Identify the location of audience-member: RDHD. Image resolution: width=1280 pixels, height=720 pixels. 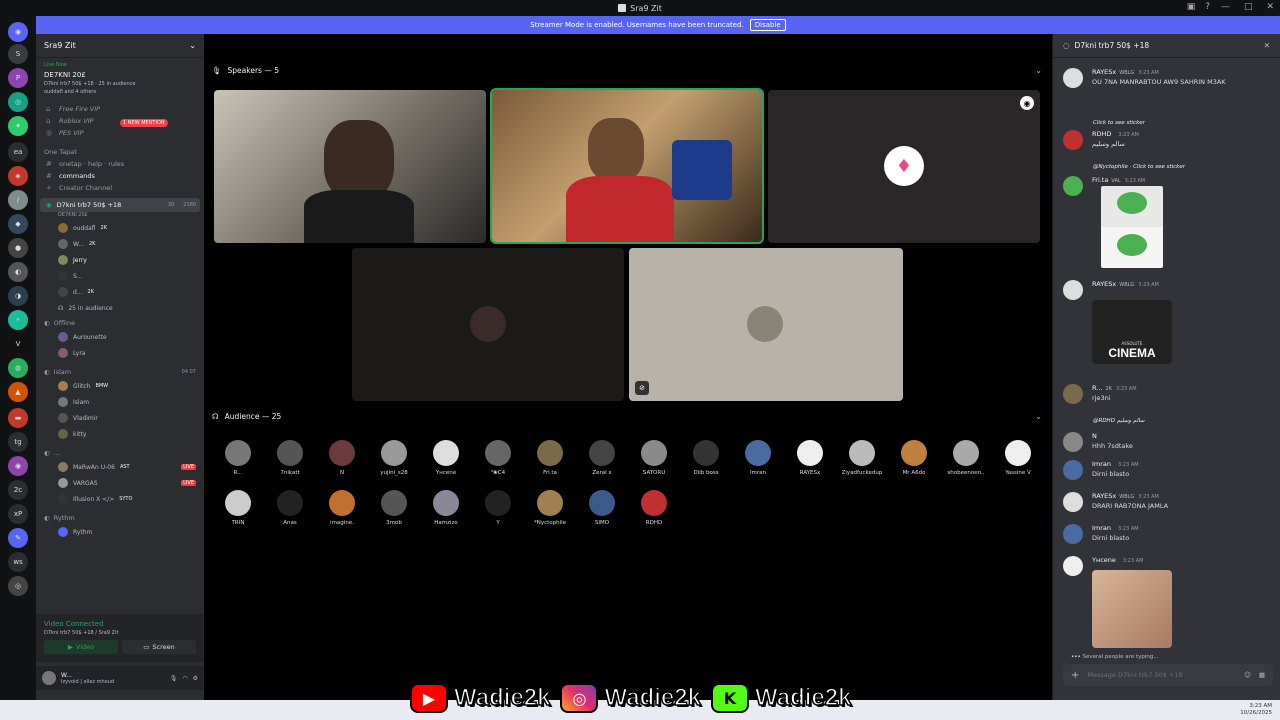
(654, 508).